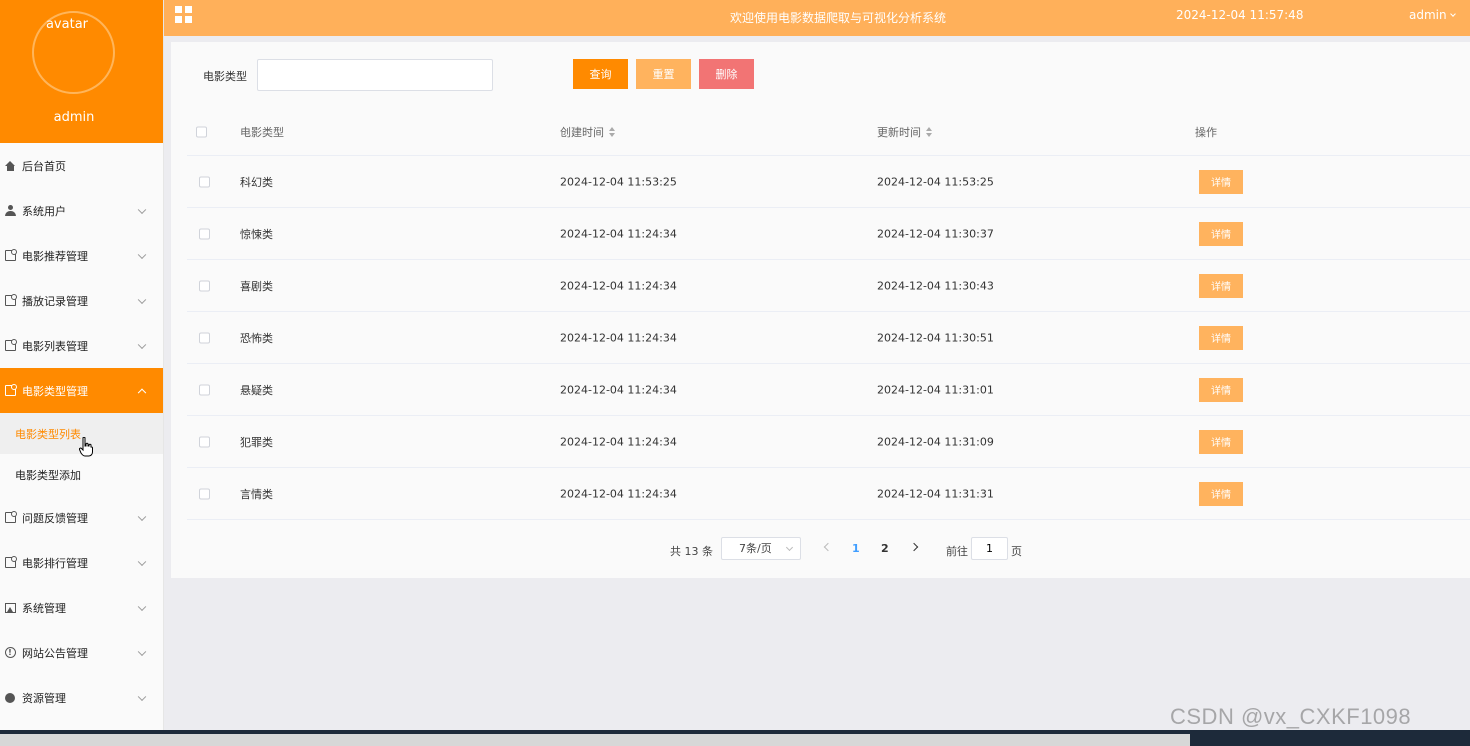 The height and width of the screenshot is (746, 1470). What do you see at coordinates (262, 132) in the screenshot?
I see `column-header-type: 电影类型` at bounding box center [262, 132].